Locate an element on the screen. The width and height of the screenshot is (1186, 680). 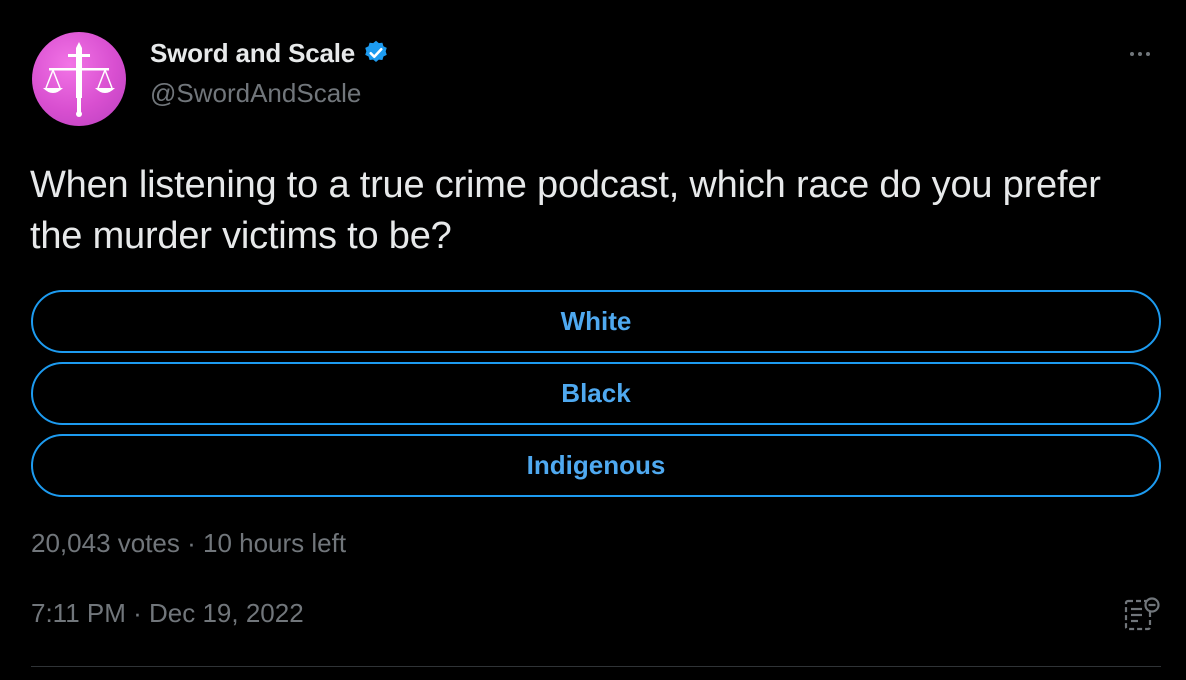
poll-option-black: Black is located at coordinates (596, 393).